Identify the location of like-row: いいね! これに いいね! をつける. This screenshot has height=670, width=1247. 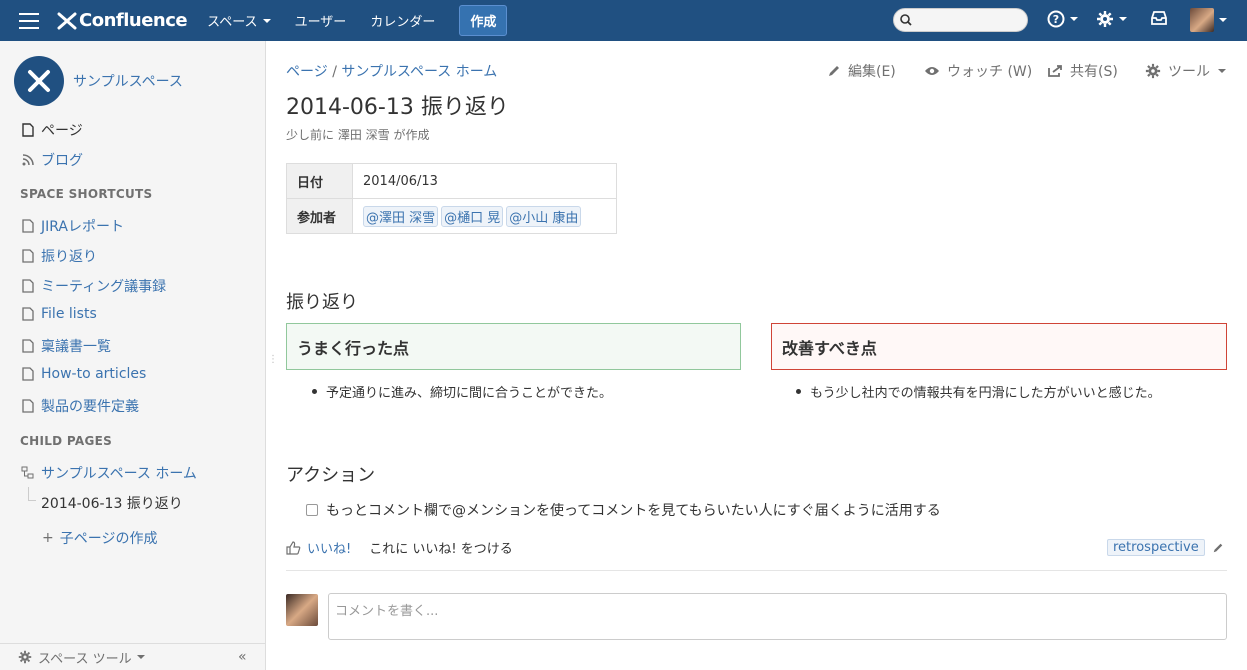
(399, 547).